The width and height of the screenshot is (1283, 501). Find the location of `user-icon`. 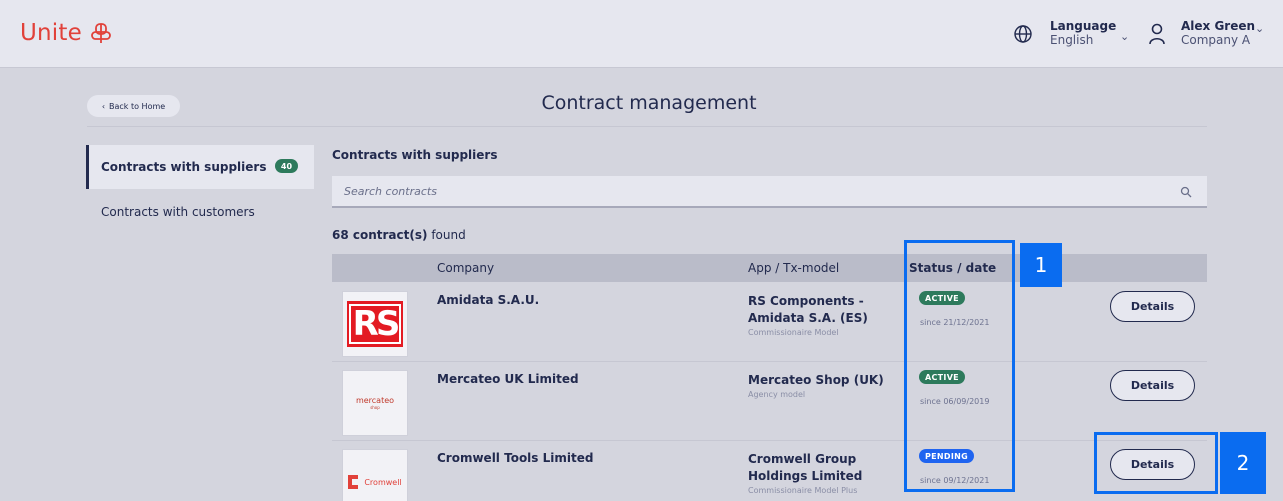

user-icon is located at coordinates (1157, 34).